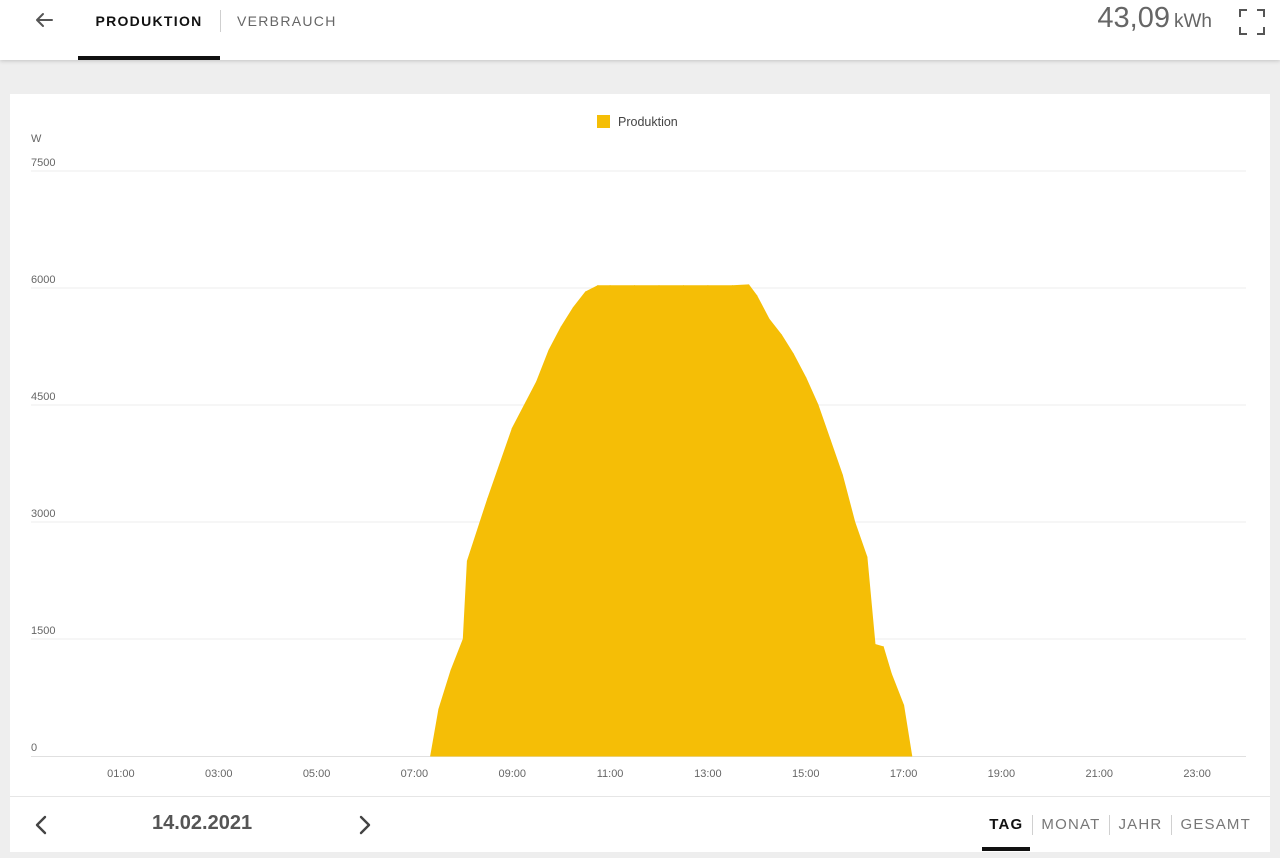  Describe the element at coordinates (806, 774) in the screenshot. I see `x-tick-label: 15:00` at that location.